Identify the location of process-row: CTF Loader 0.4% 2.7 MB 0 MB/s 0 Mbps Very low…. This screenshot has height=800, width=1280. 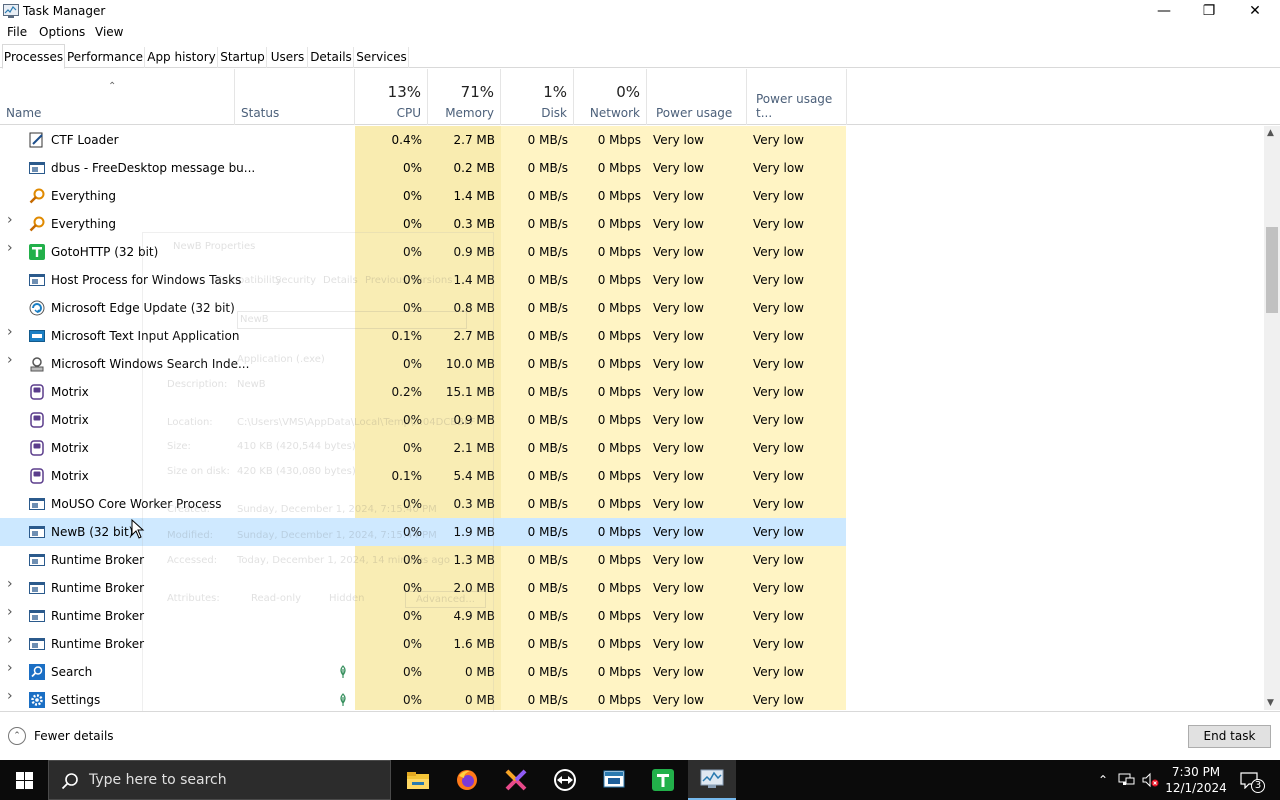
(423, 140).